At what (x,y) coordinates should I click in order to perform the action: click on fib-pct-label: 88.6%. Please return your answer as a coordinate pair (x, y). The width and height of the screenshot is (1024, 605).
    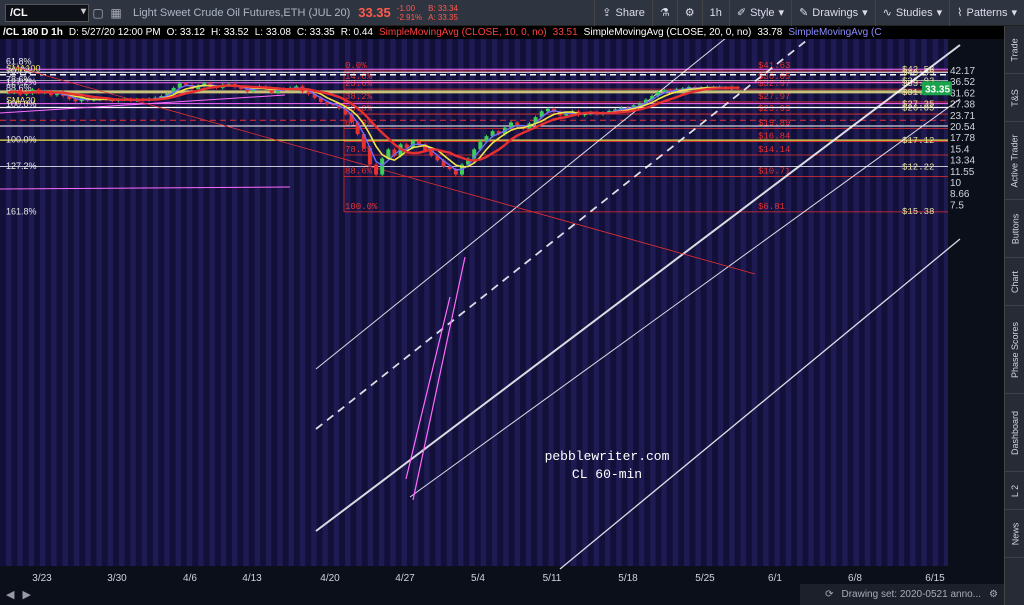
    Looking at the image, I should click on (359, 172).